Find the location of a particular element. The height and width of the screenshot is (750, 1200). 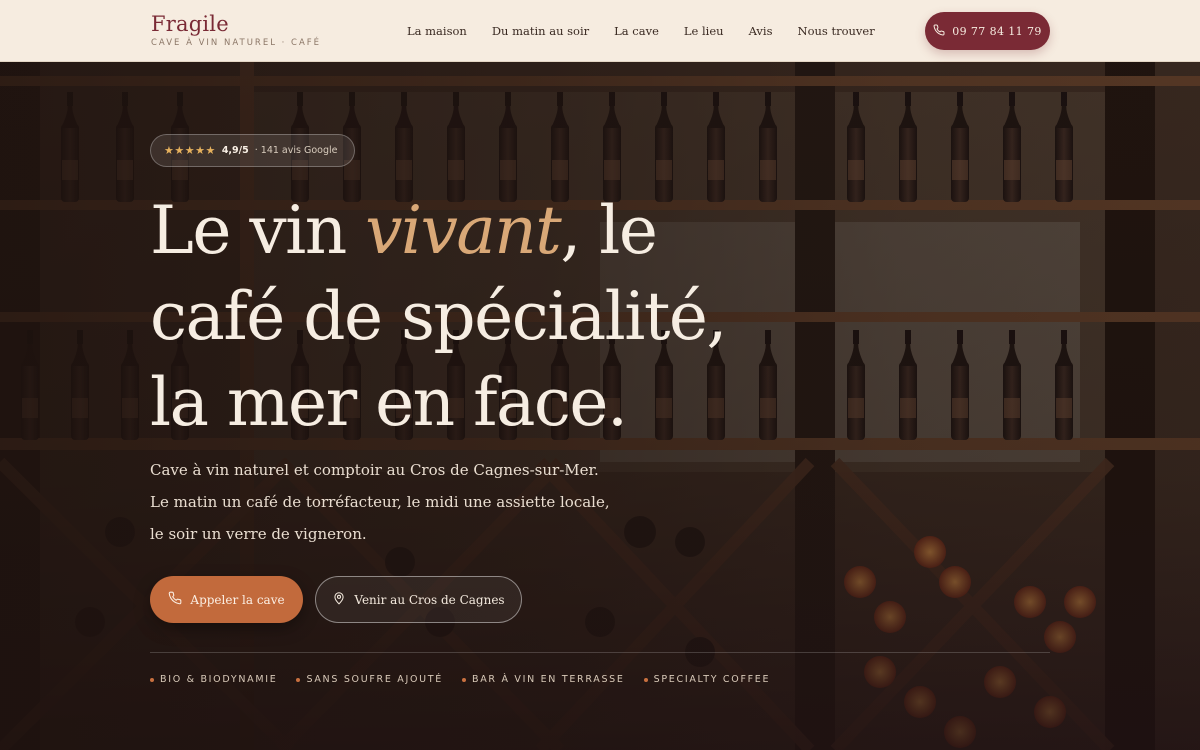

header-phone-button: 09 77 84 11 79 is located at coordinates (987, 31).